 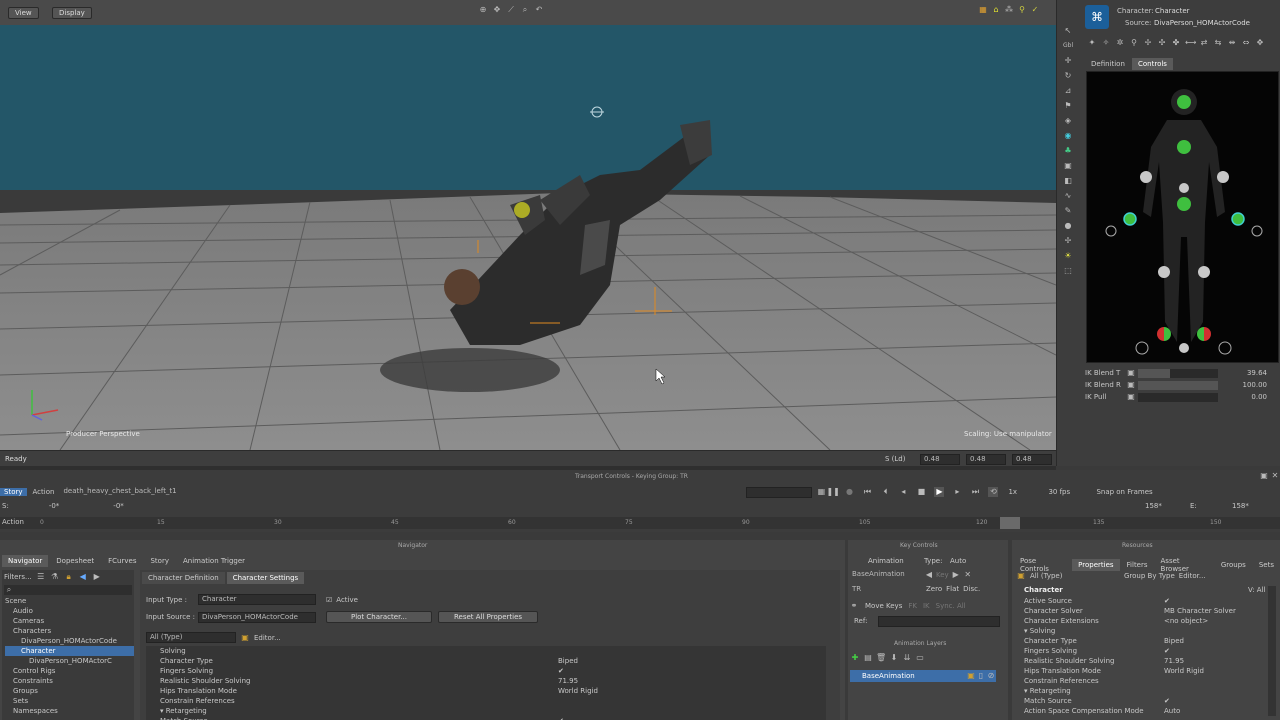 What do you see at coordinates (1141, 631) in the screenshot?
I see `property-row: ▾ Solving` at bounding box center [1141, 631].